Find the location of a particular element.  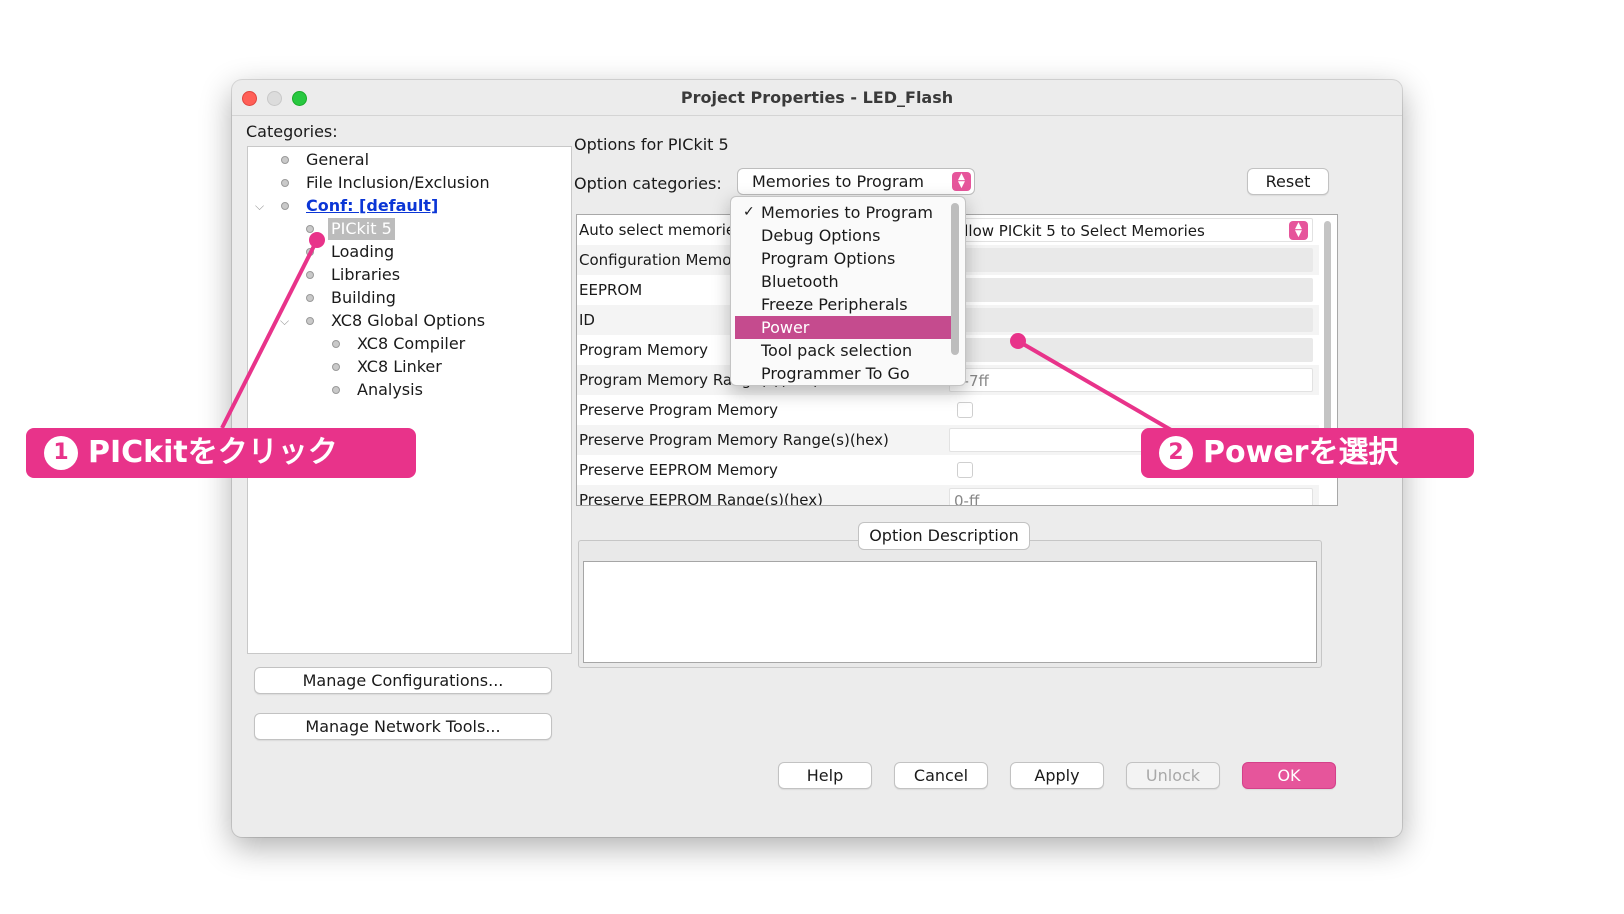

callout1-pointer-dot is located at coordinates (317, 240).